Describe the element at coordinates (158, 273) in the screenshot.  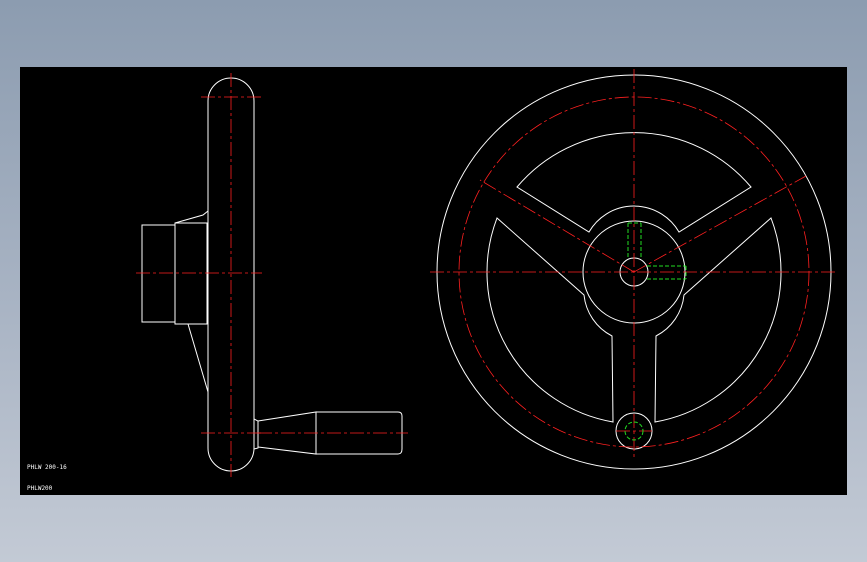
I see `hub-boss` at that location.